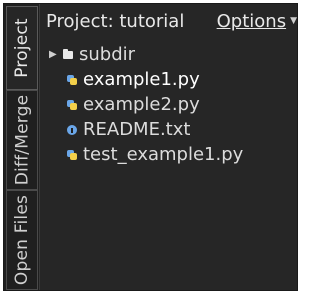  Describe the element at coordinates (163, 154) in the screenshot. I see `tree-item-label: test_example1.py` at that location.